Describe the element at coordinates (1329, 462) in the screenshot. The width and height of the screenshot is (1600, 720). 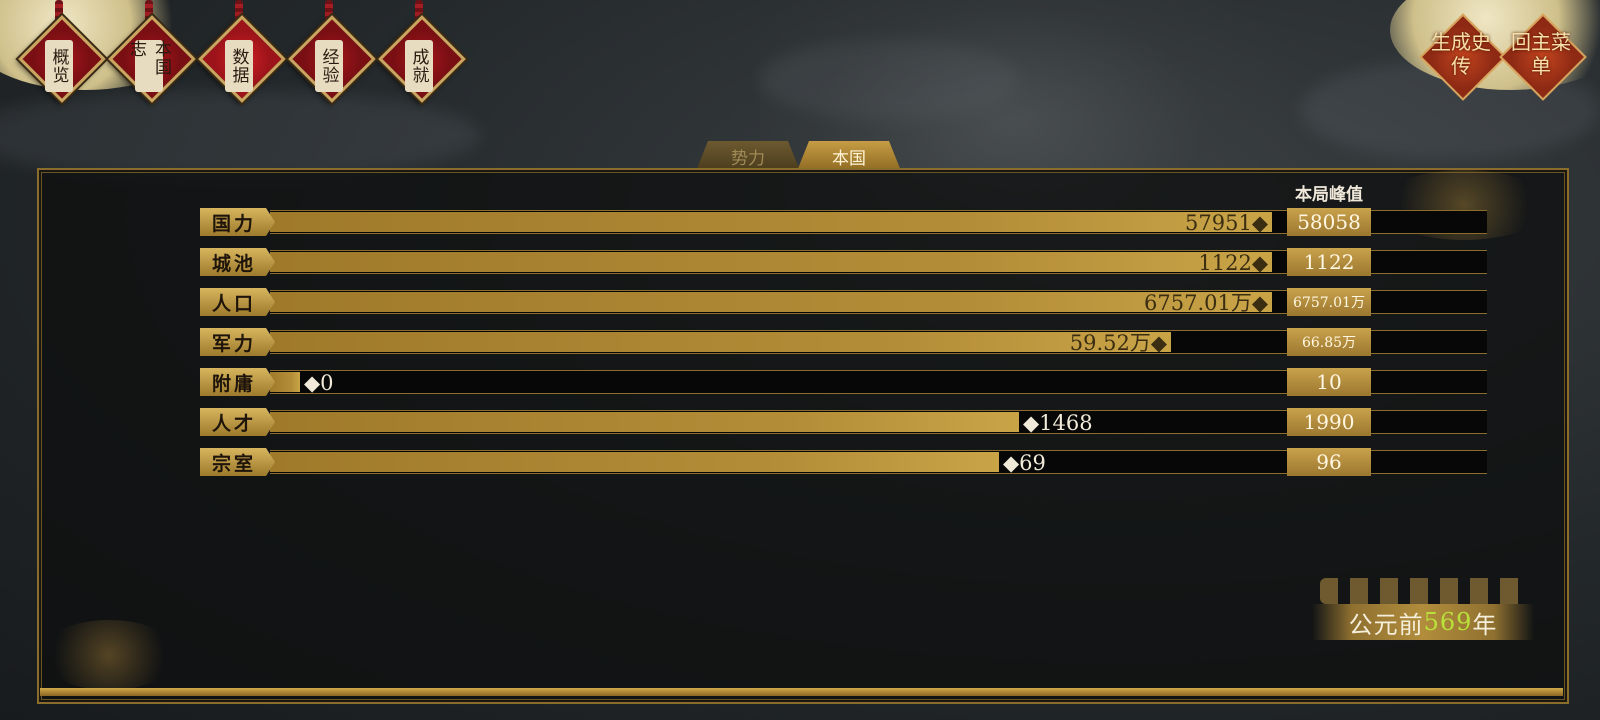
I see `stat-peak-value: 96` at that location.